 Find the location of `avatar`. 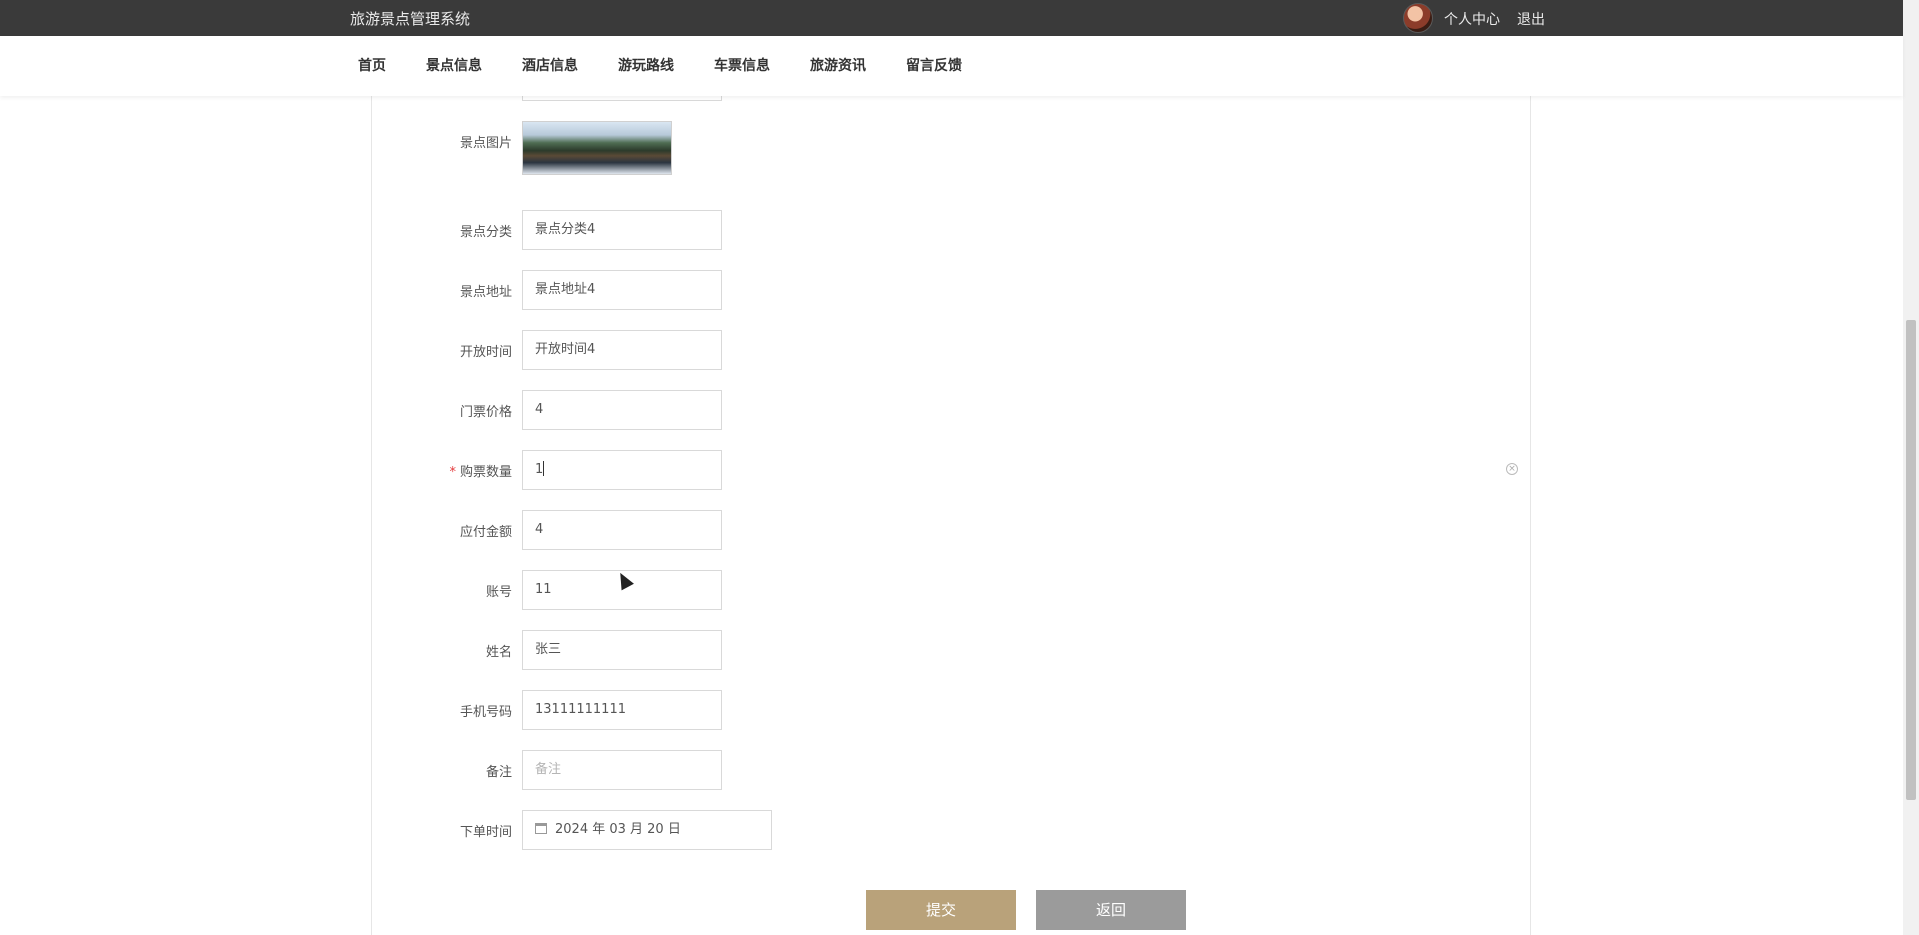

avatar is located at coordinates (1418, 18).